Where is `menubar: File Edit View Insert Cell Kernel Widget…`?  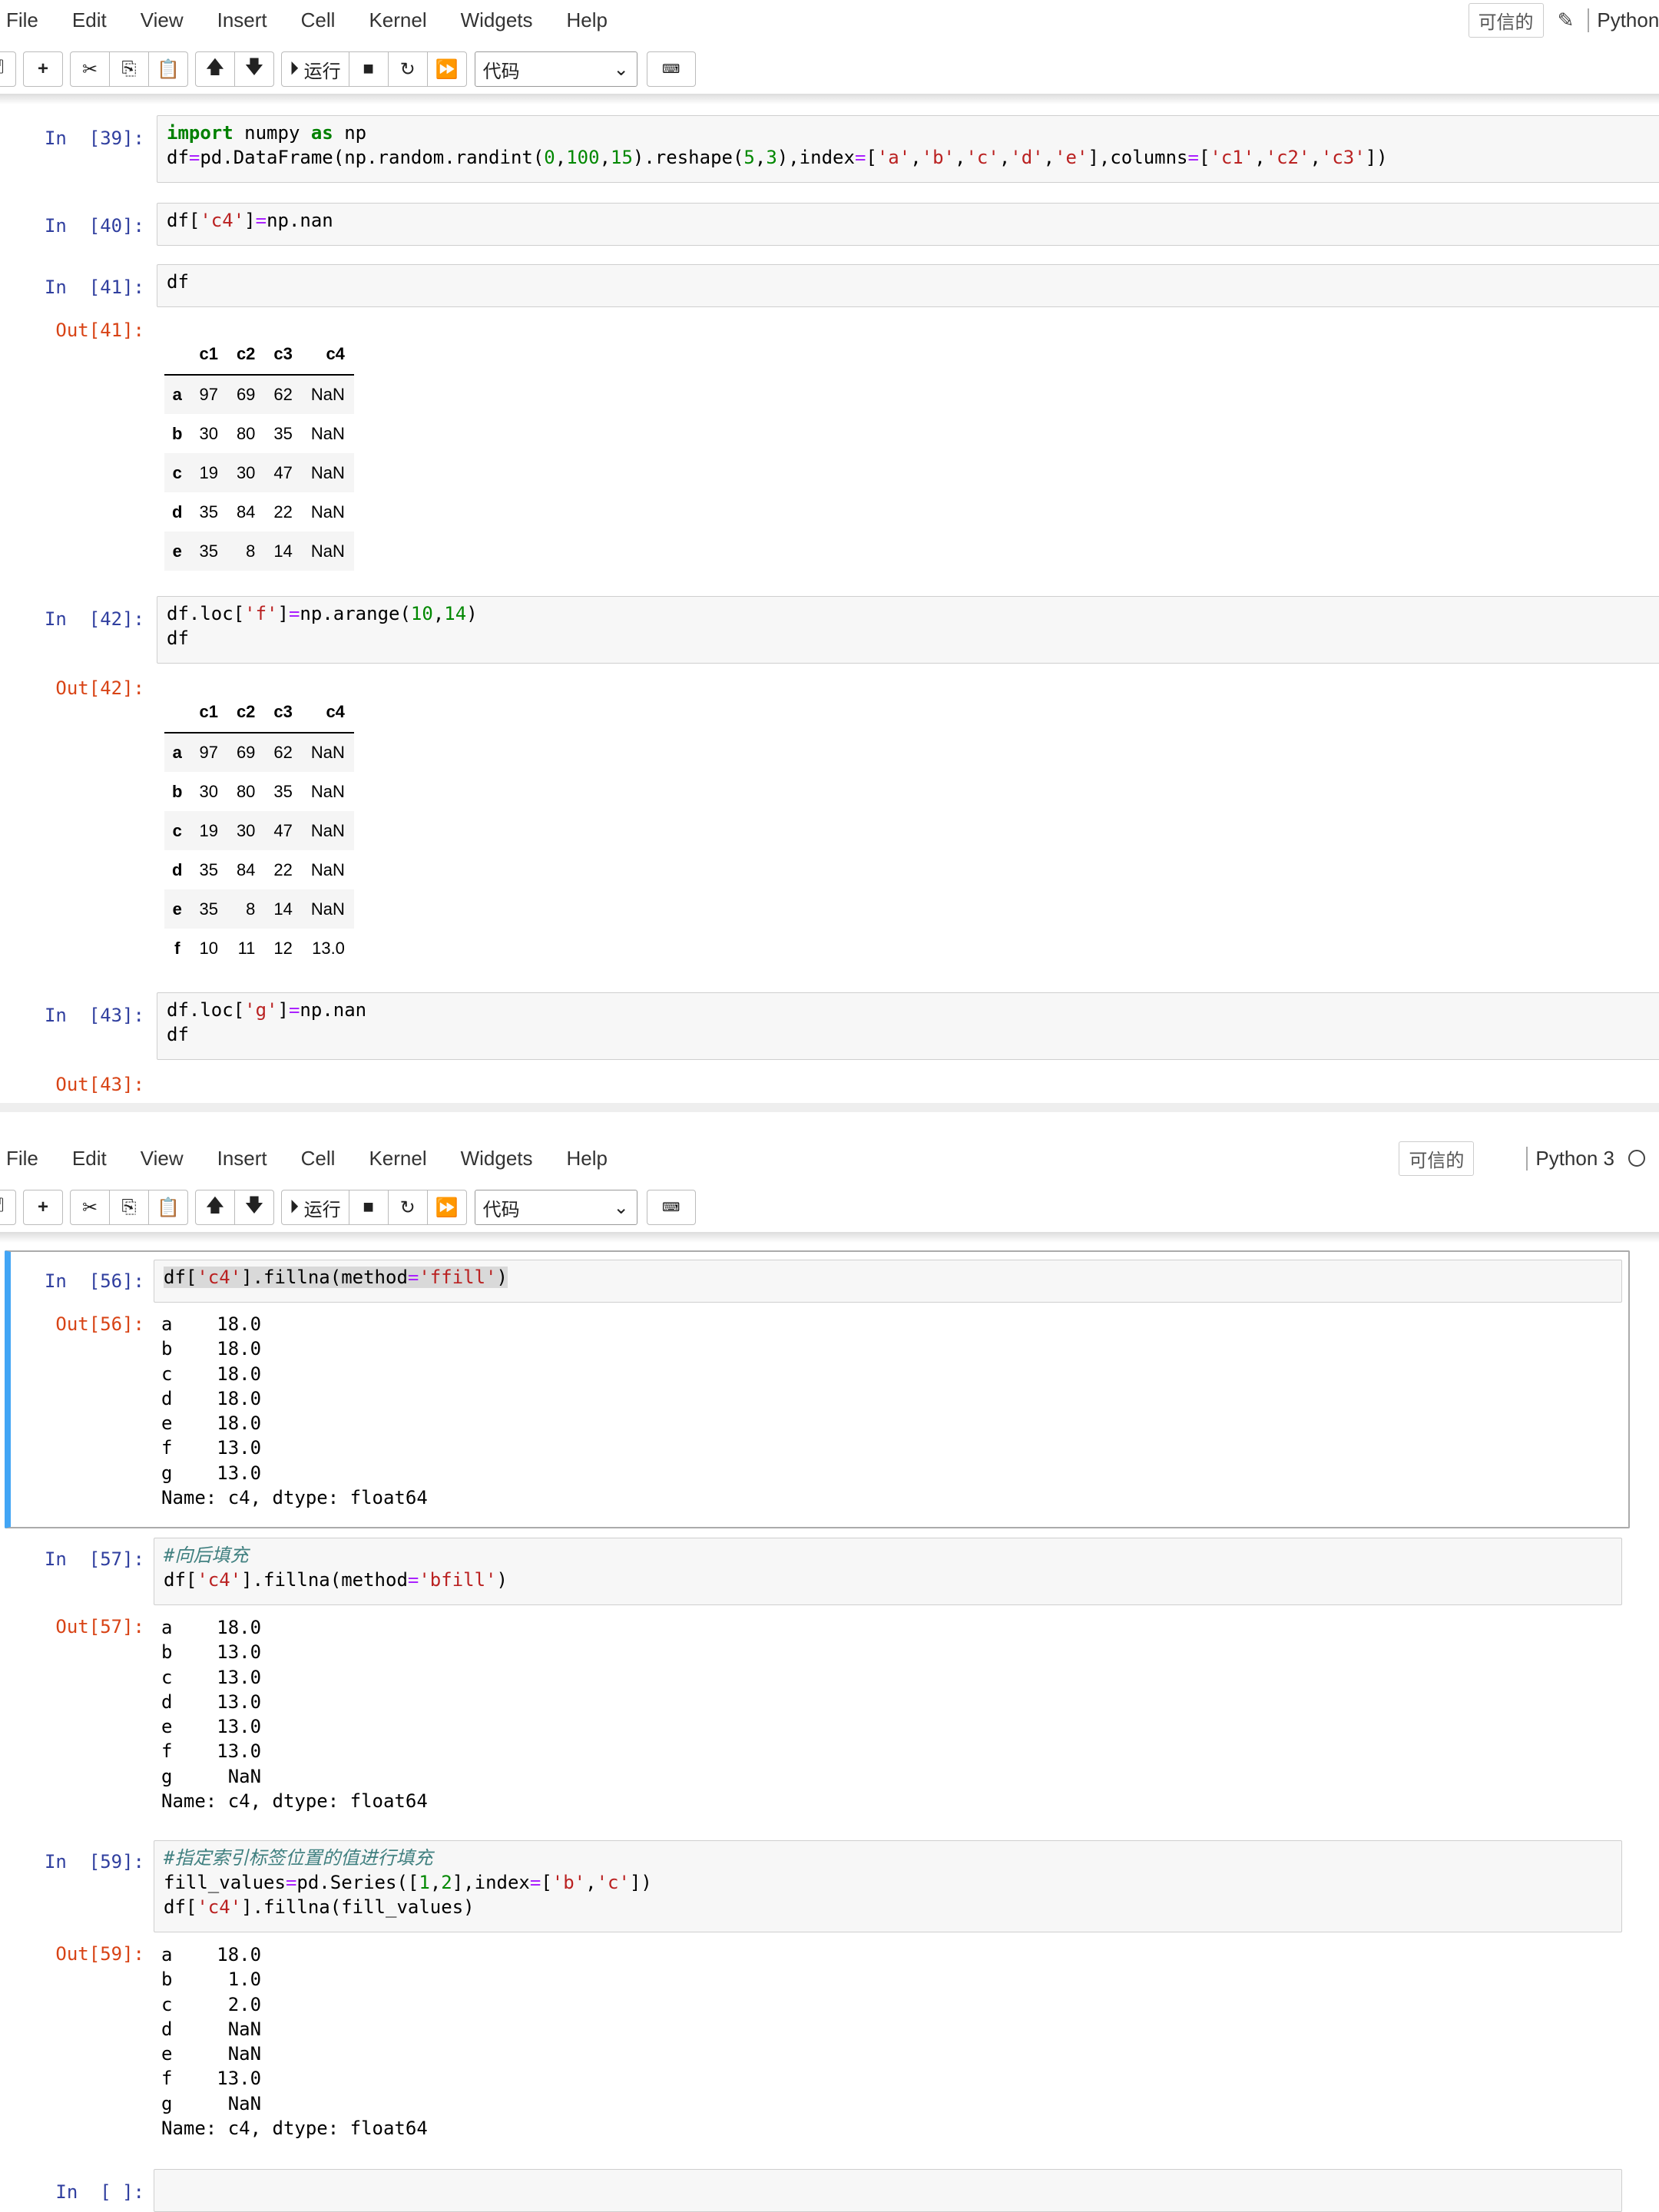 menubar: File Edit View Insert Cell Kernel Widget… is located at coordinates (829, 20).